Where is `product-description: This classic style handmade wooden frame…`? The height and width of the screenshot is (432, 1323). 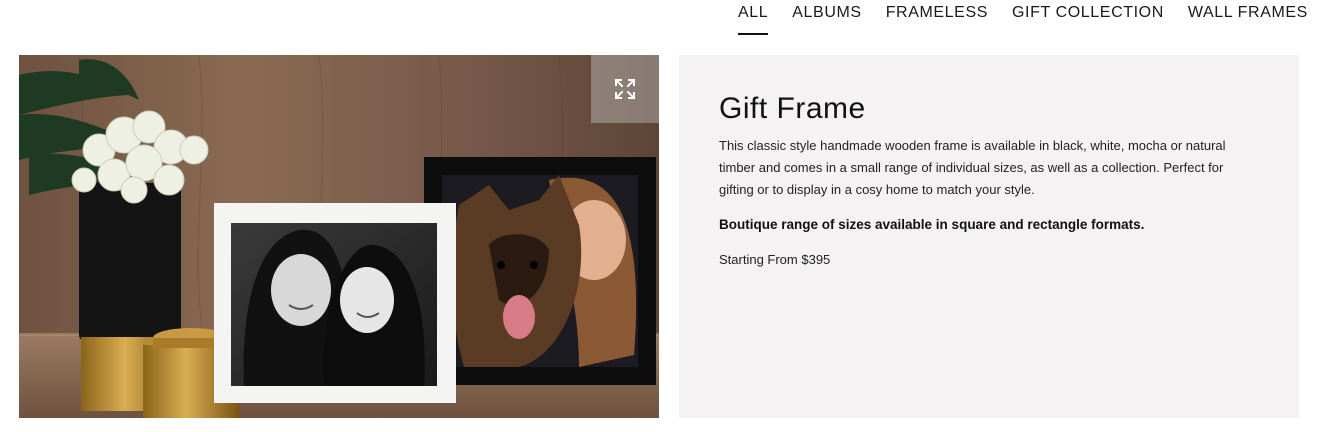
product-description: This classic style handmade wooden frame… is located at coordinates (972, 167).